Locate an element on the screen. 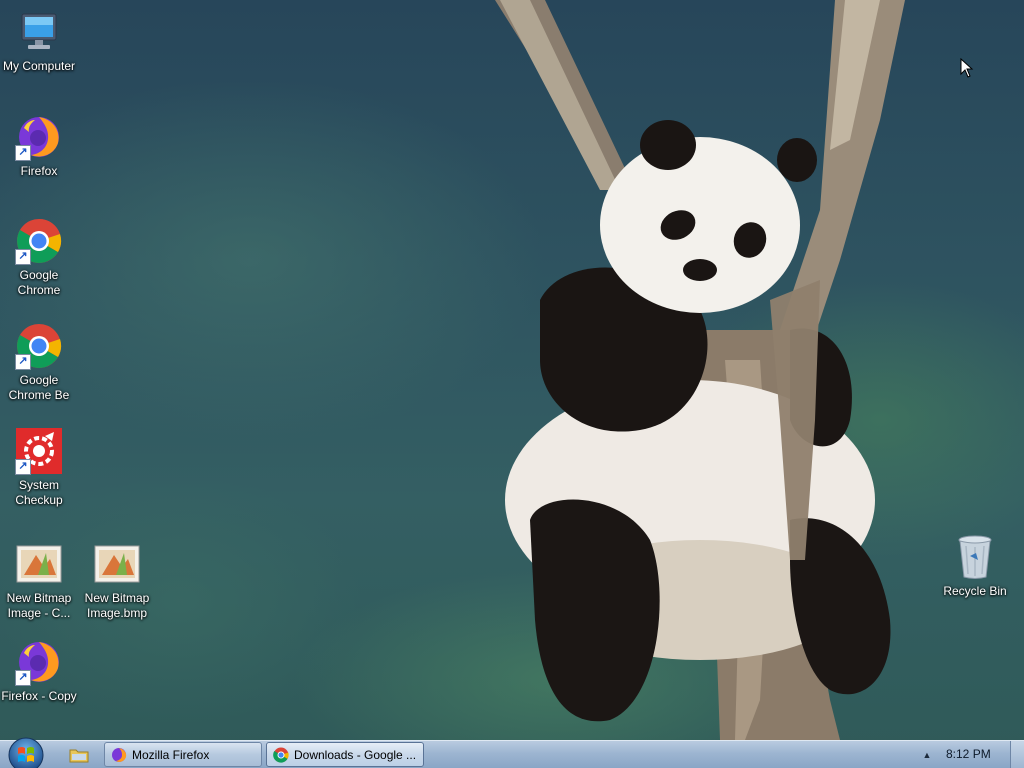 This screenshot has height=768, width=1024. desktop-icon-system-checkup: ↗ System Checkup is located at coordinates (39, 467).